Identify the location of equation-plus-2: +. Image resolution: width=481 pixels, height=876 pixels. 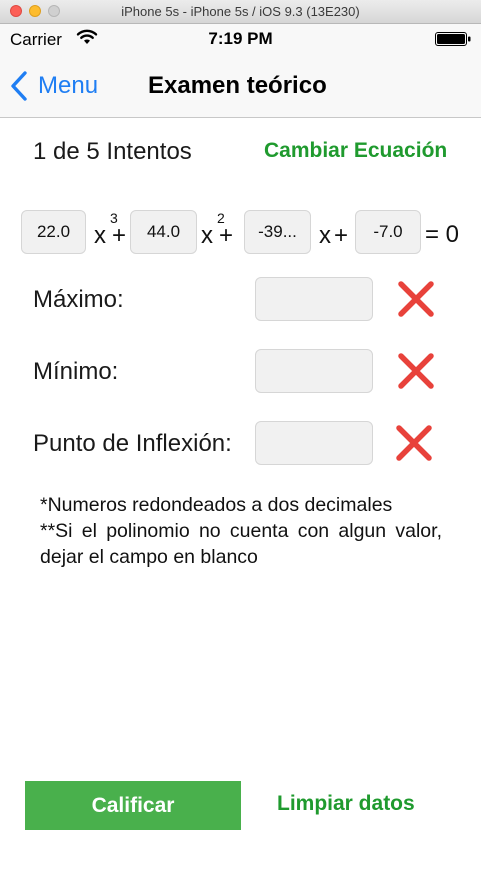
(226, 235).